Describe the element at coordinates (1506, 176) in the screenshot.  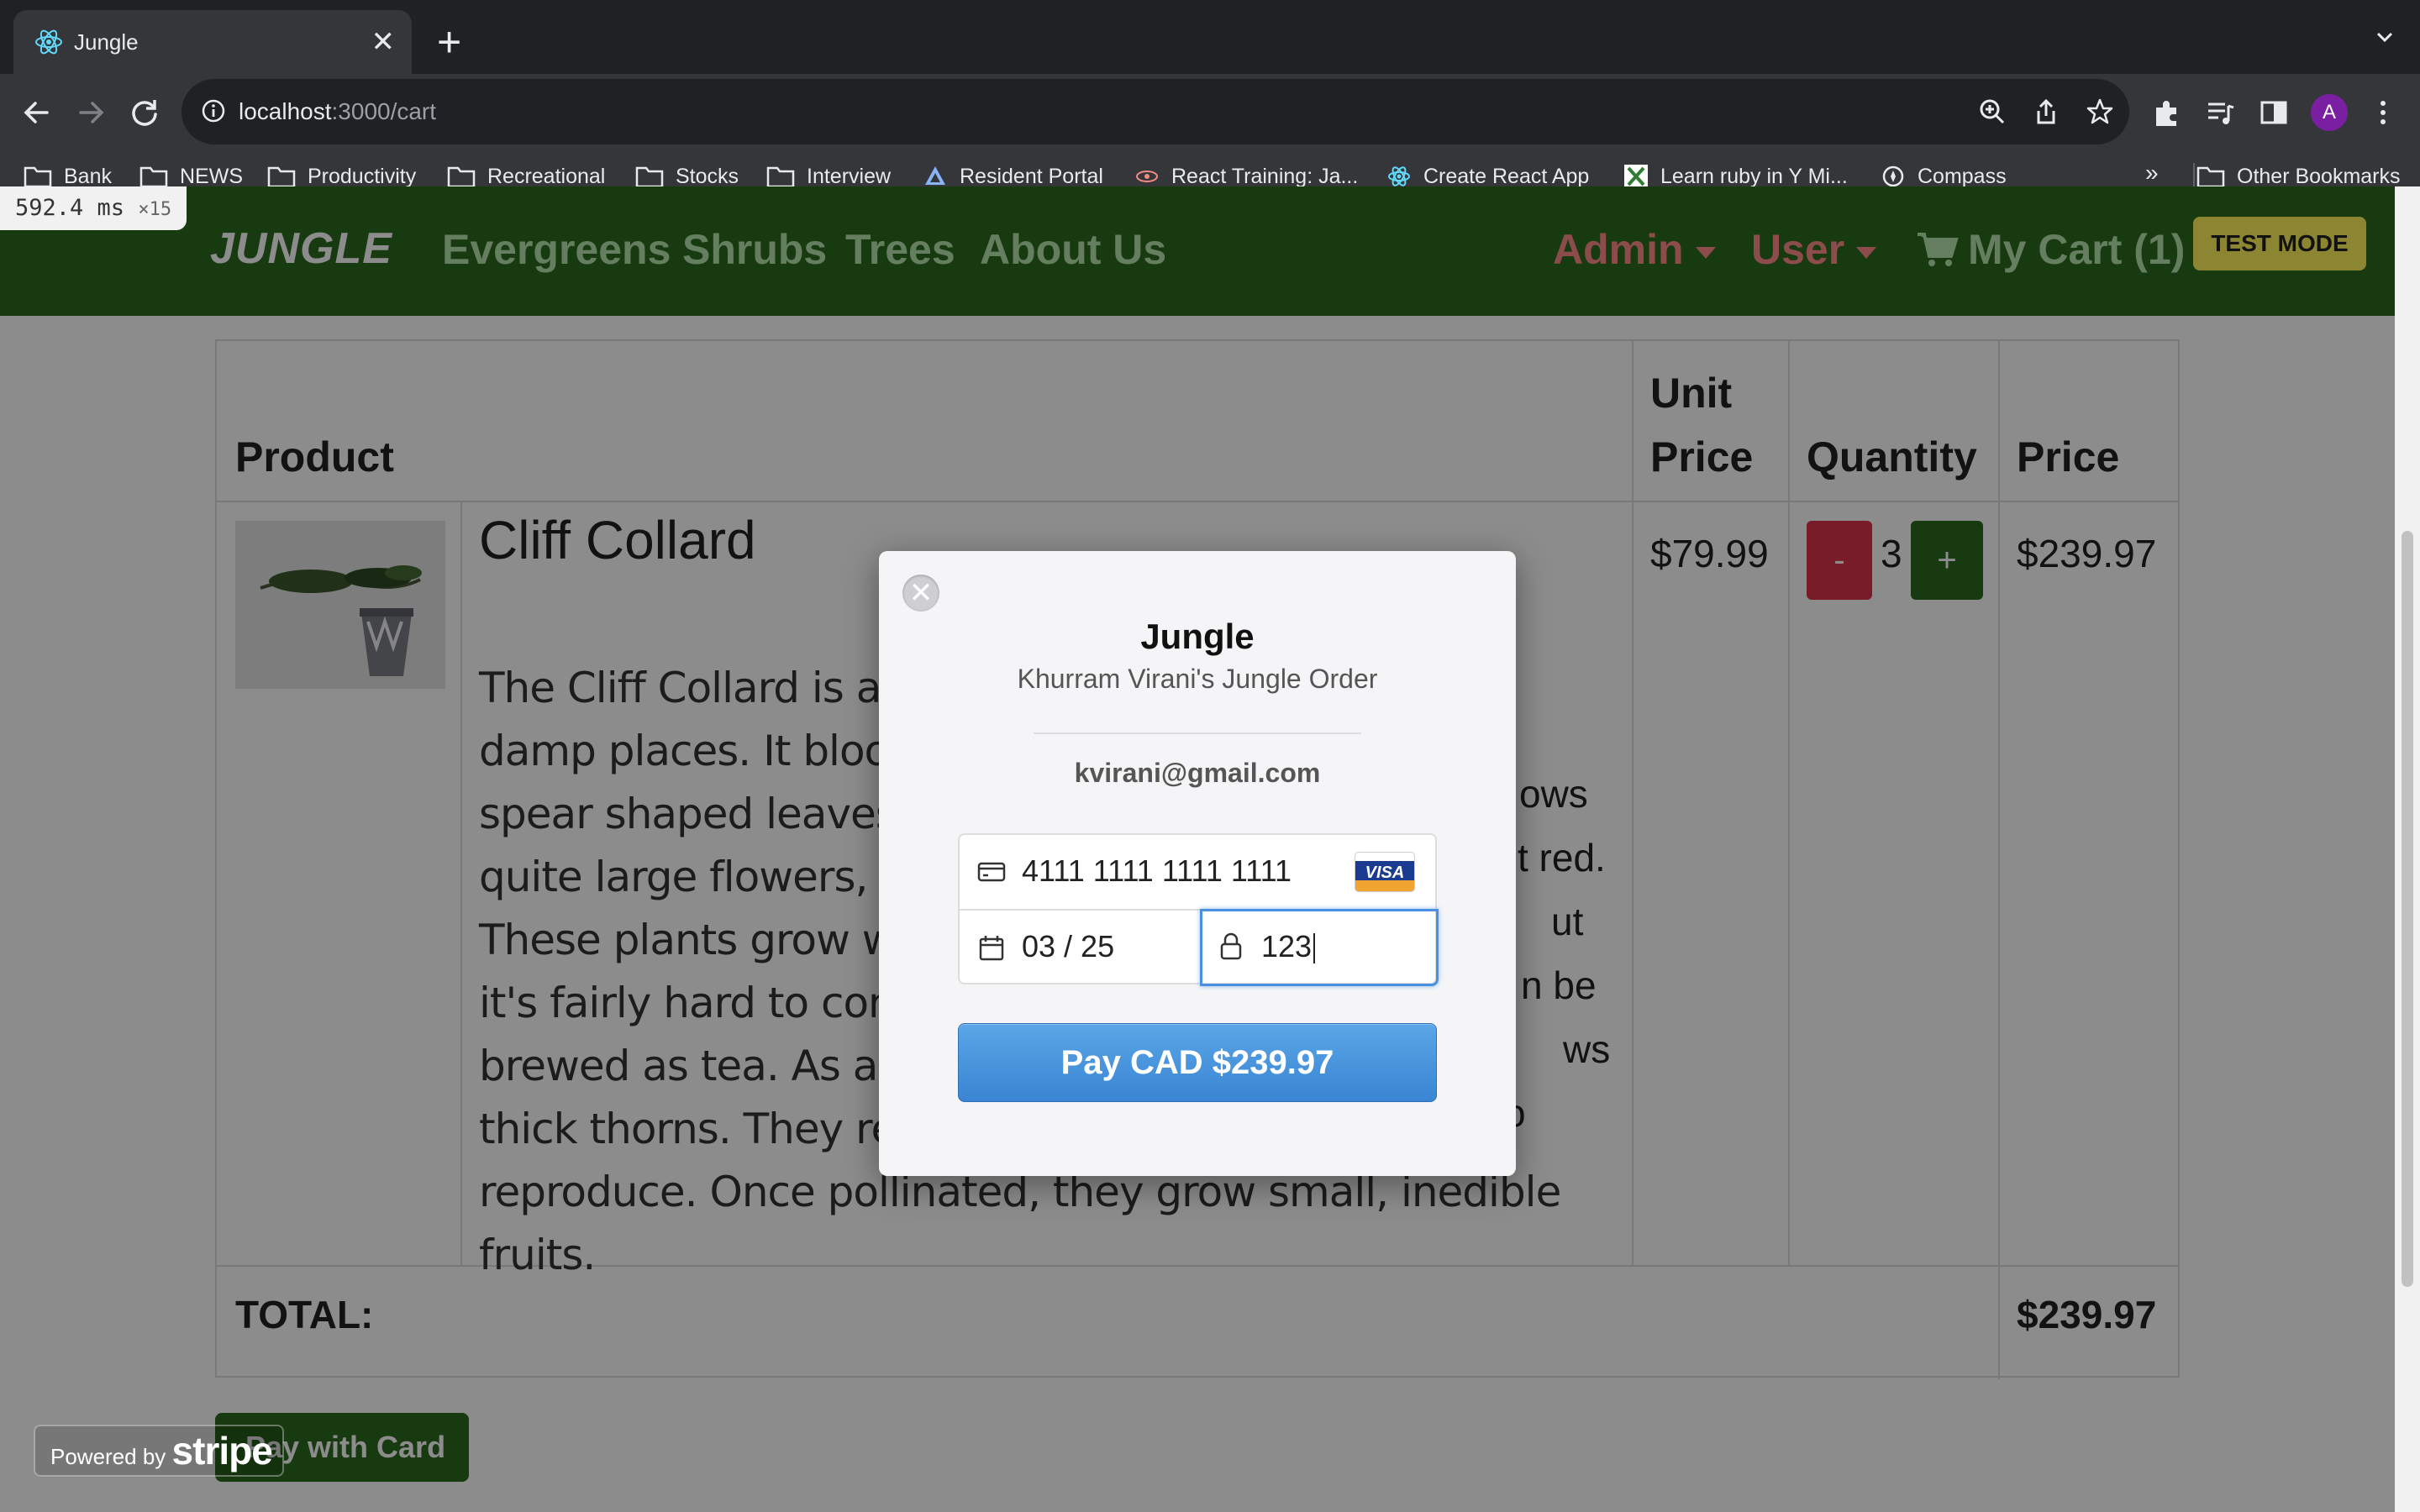
I see `bookmark-label: Create React App` at that location.